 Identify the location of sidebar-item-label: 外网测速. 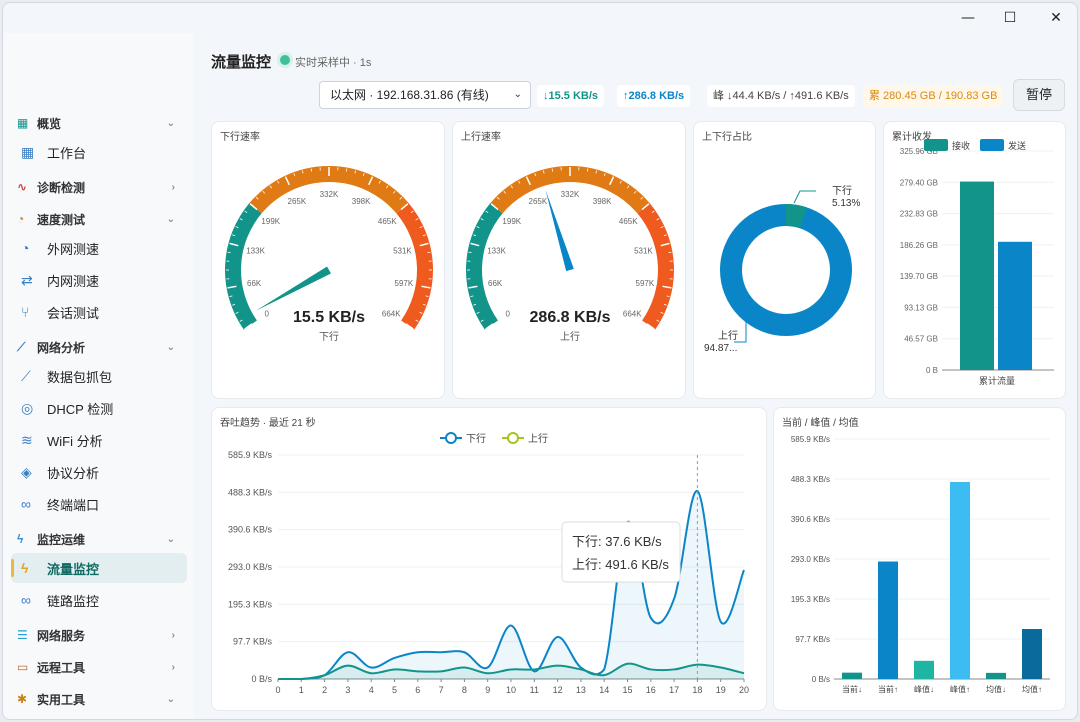
(73, 249).